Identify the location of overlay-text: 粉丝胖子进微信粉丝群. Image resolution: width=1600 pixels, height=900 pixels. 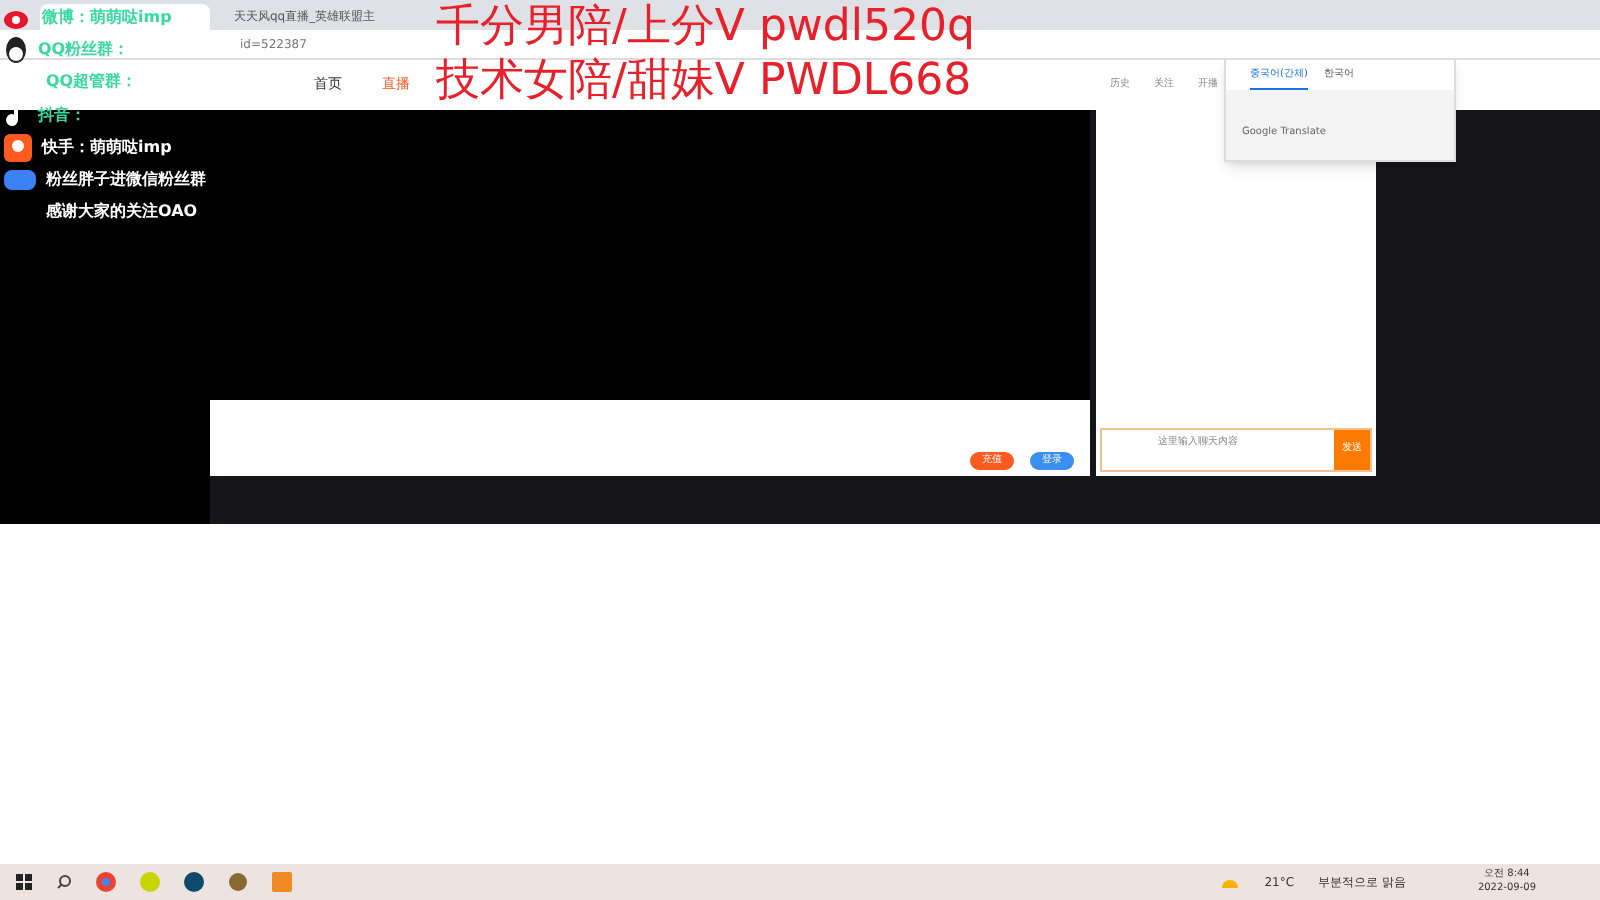
(126, 179).